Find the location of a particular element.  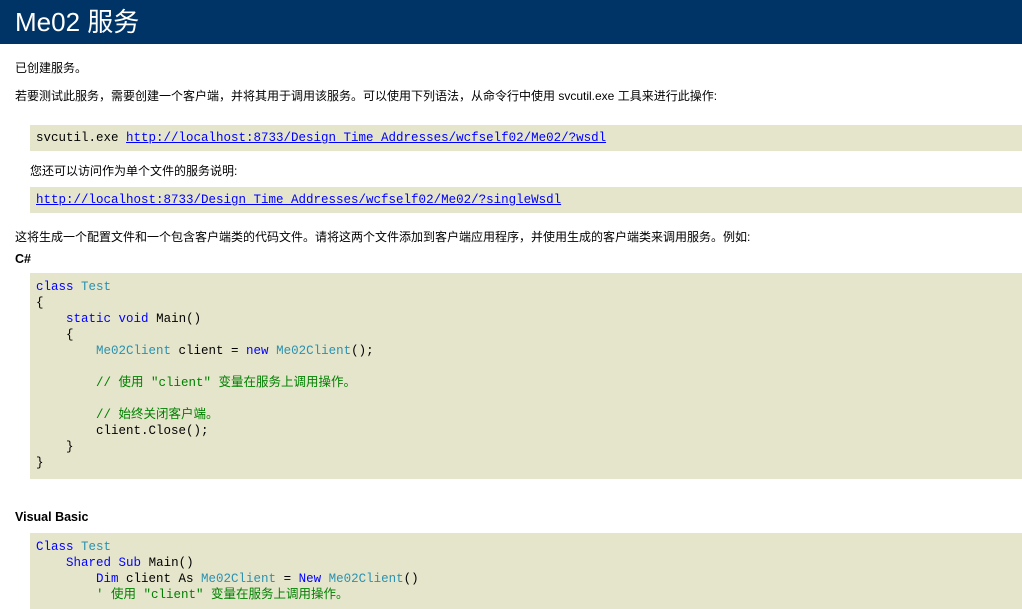

code-text: client.Close(); is located at coordinates (152, 431).